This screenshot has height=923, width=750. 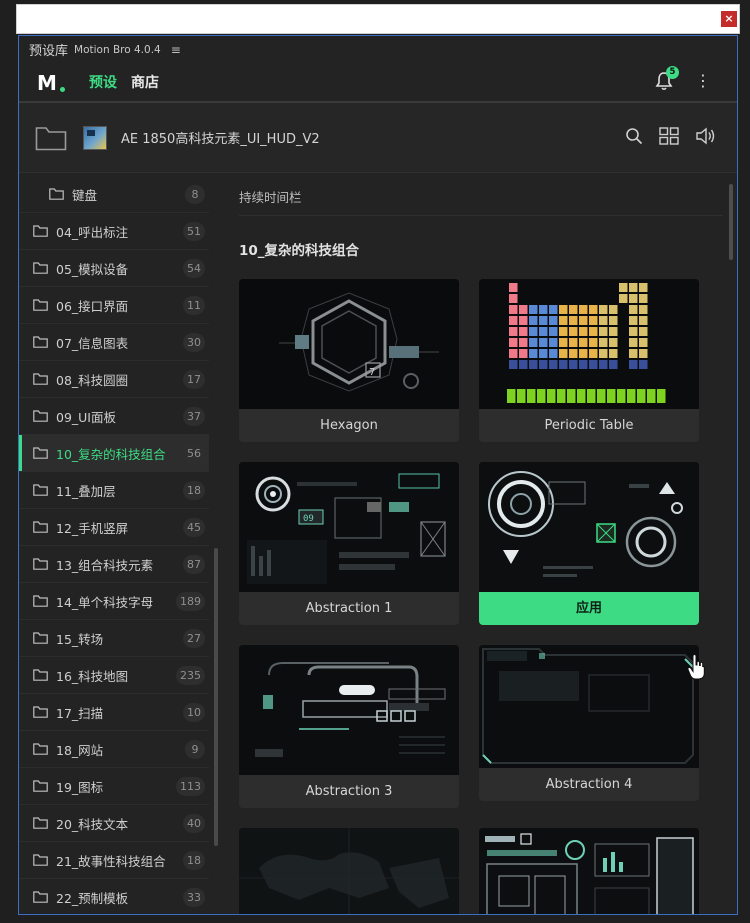 I want to click on search-icon, so click(x=634, y=136).